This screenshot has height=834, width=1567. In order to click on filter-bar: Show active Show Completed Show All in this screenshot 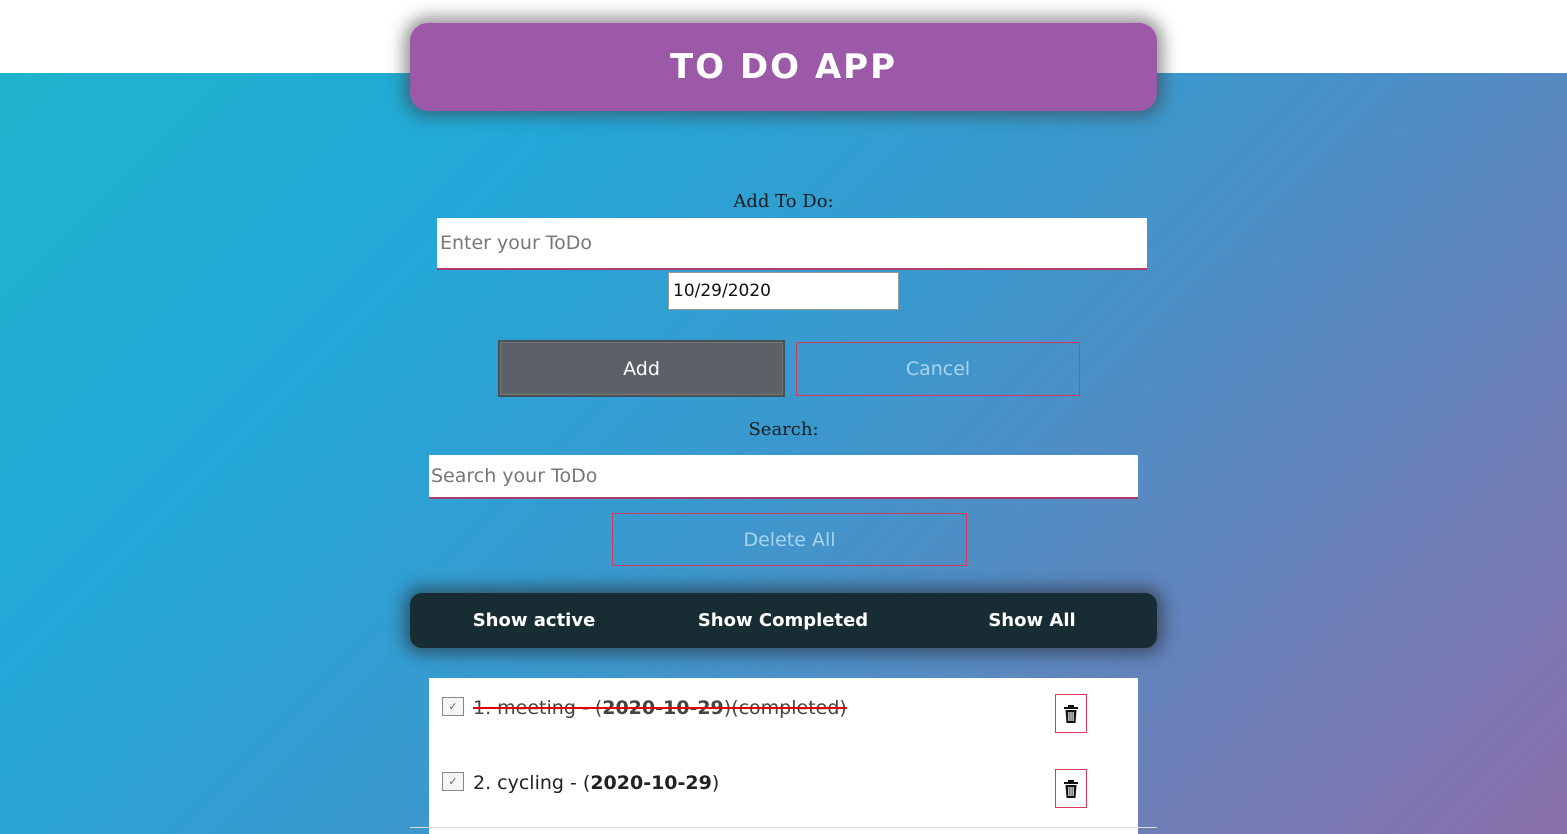, I will do `click(783, 620)`.